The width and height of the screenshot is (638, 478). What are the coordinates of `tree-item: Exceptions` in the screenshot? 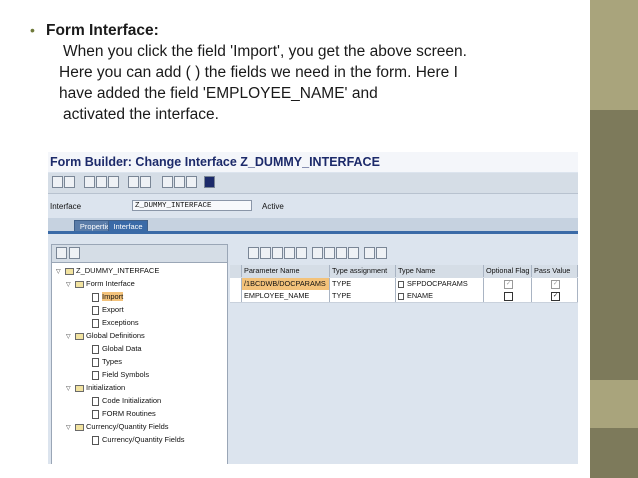 It's located at (115, 323).